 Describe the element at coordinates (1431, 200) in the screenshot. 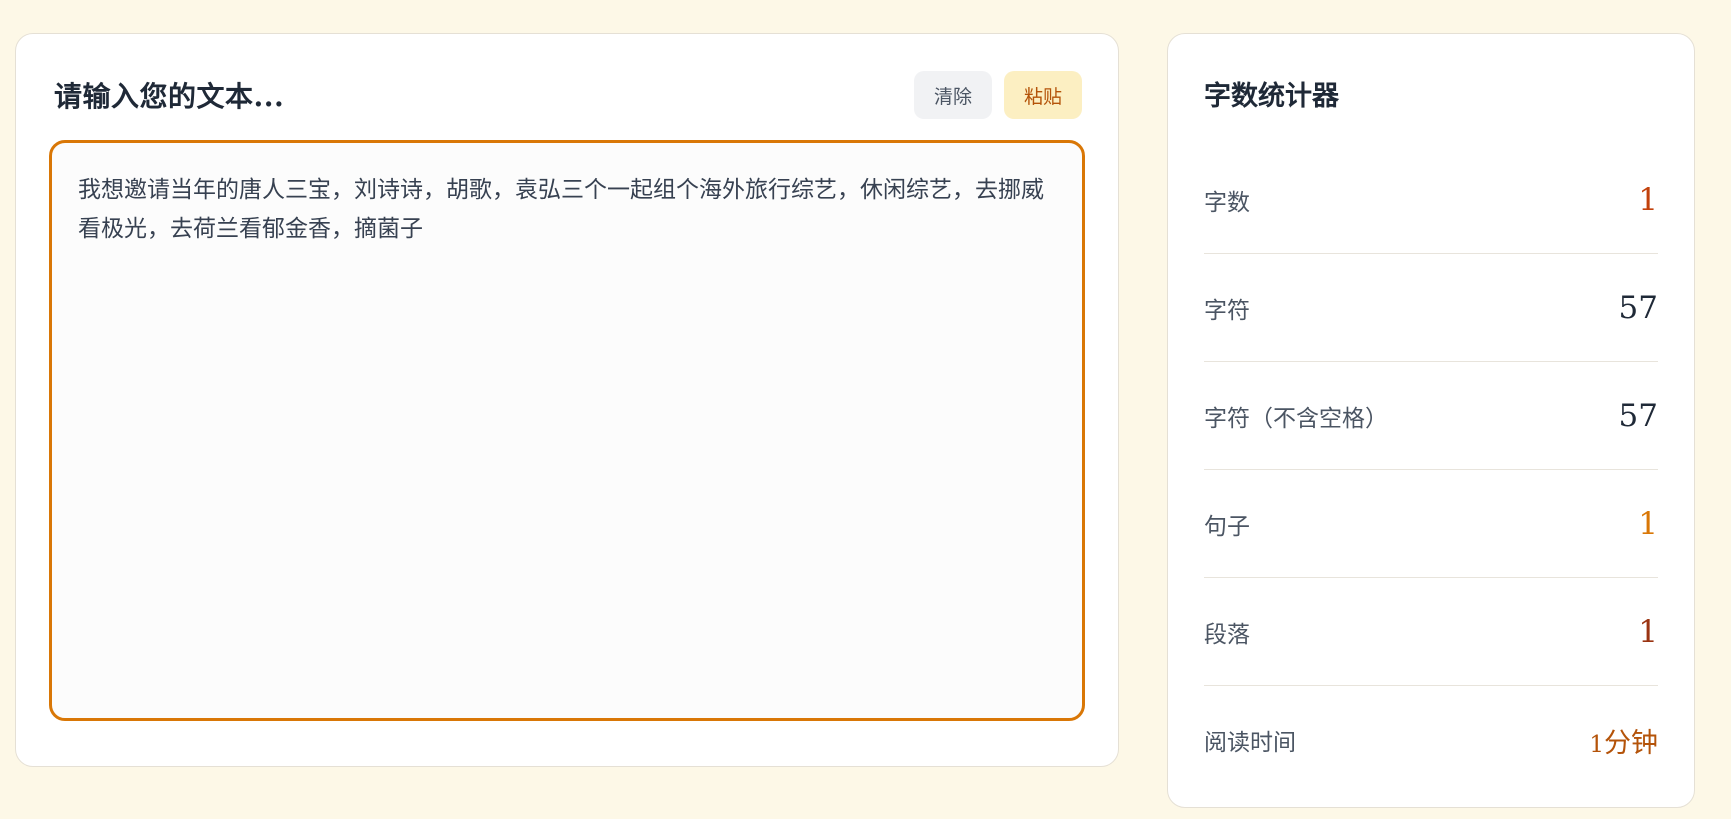

I see `stat-row-word-count: 字数 1` at that location.